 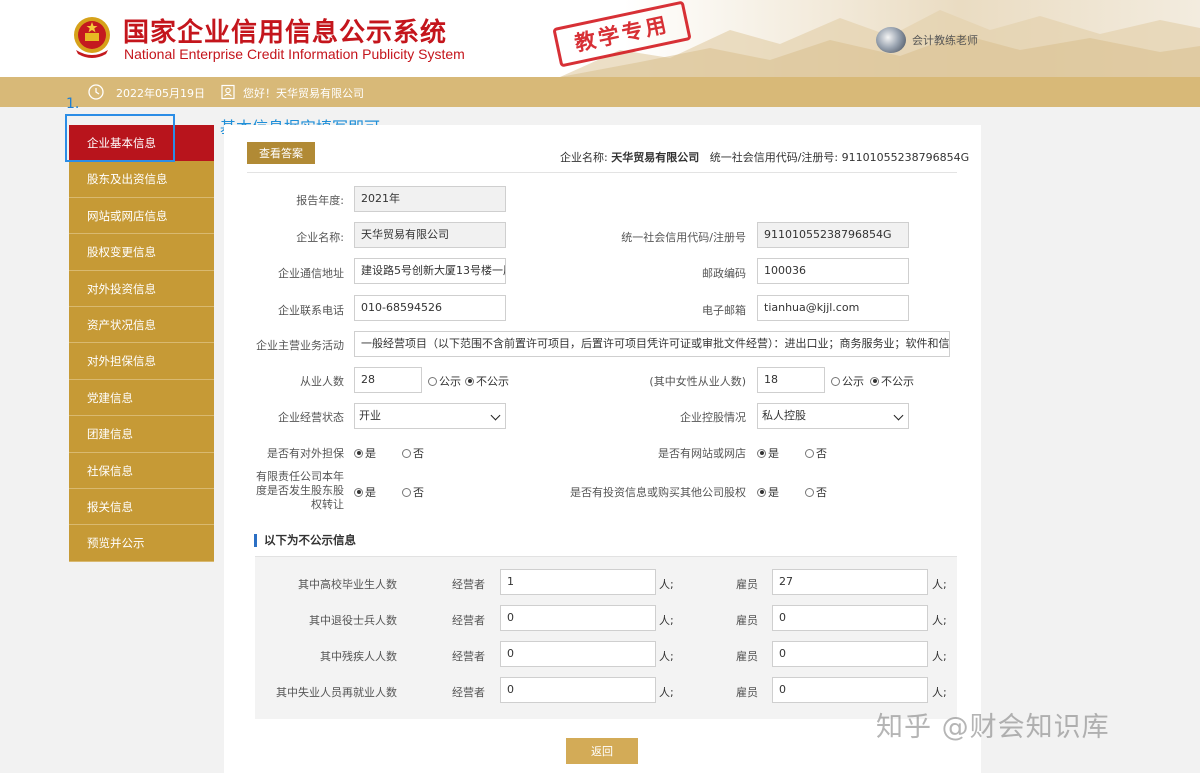 I want to click on sidebar-item-social-security: 社保信息, so click(x=141, y=470).